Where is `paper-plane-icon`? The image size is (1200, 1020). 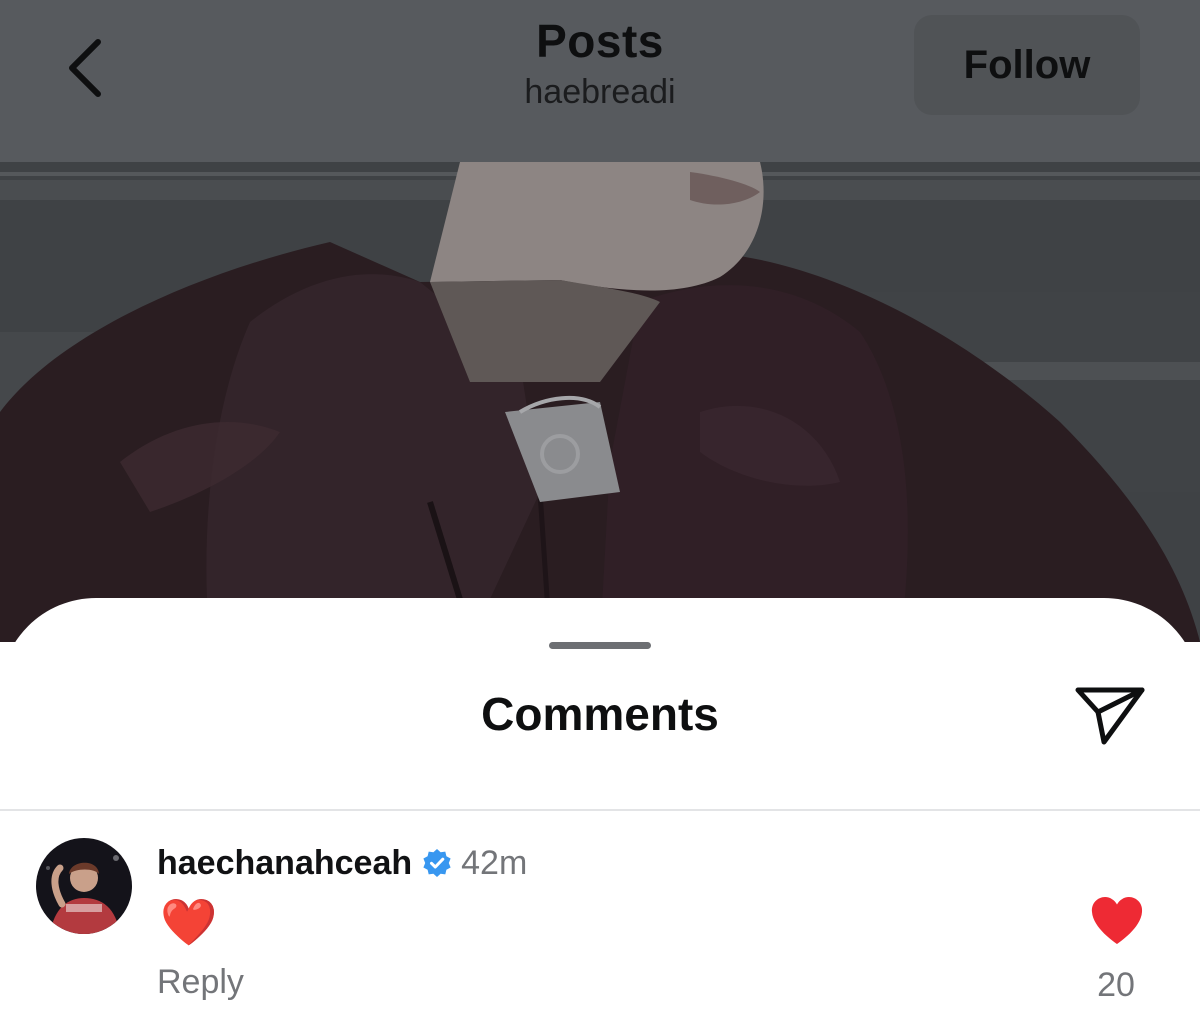 paper-plane-icon is located at coordinates (1110, 716).